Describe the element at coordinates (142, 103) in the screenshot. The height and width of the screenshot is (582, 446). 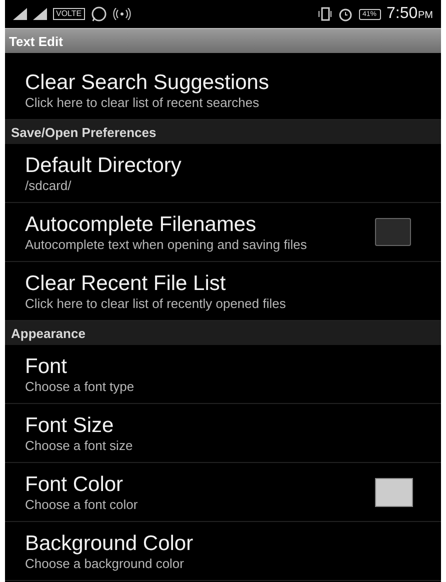
I see `preference-summary: Click here to clear list of recent searches` at that location.